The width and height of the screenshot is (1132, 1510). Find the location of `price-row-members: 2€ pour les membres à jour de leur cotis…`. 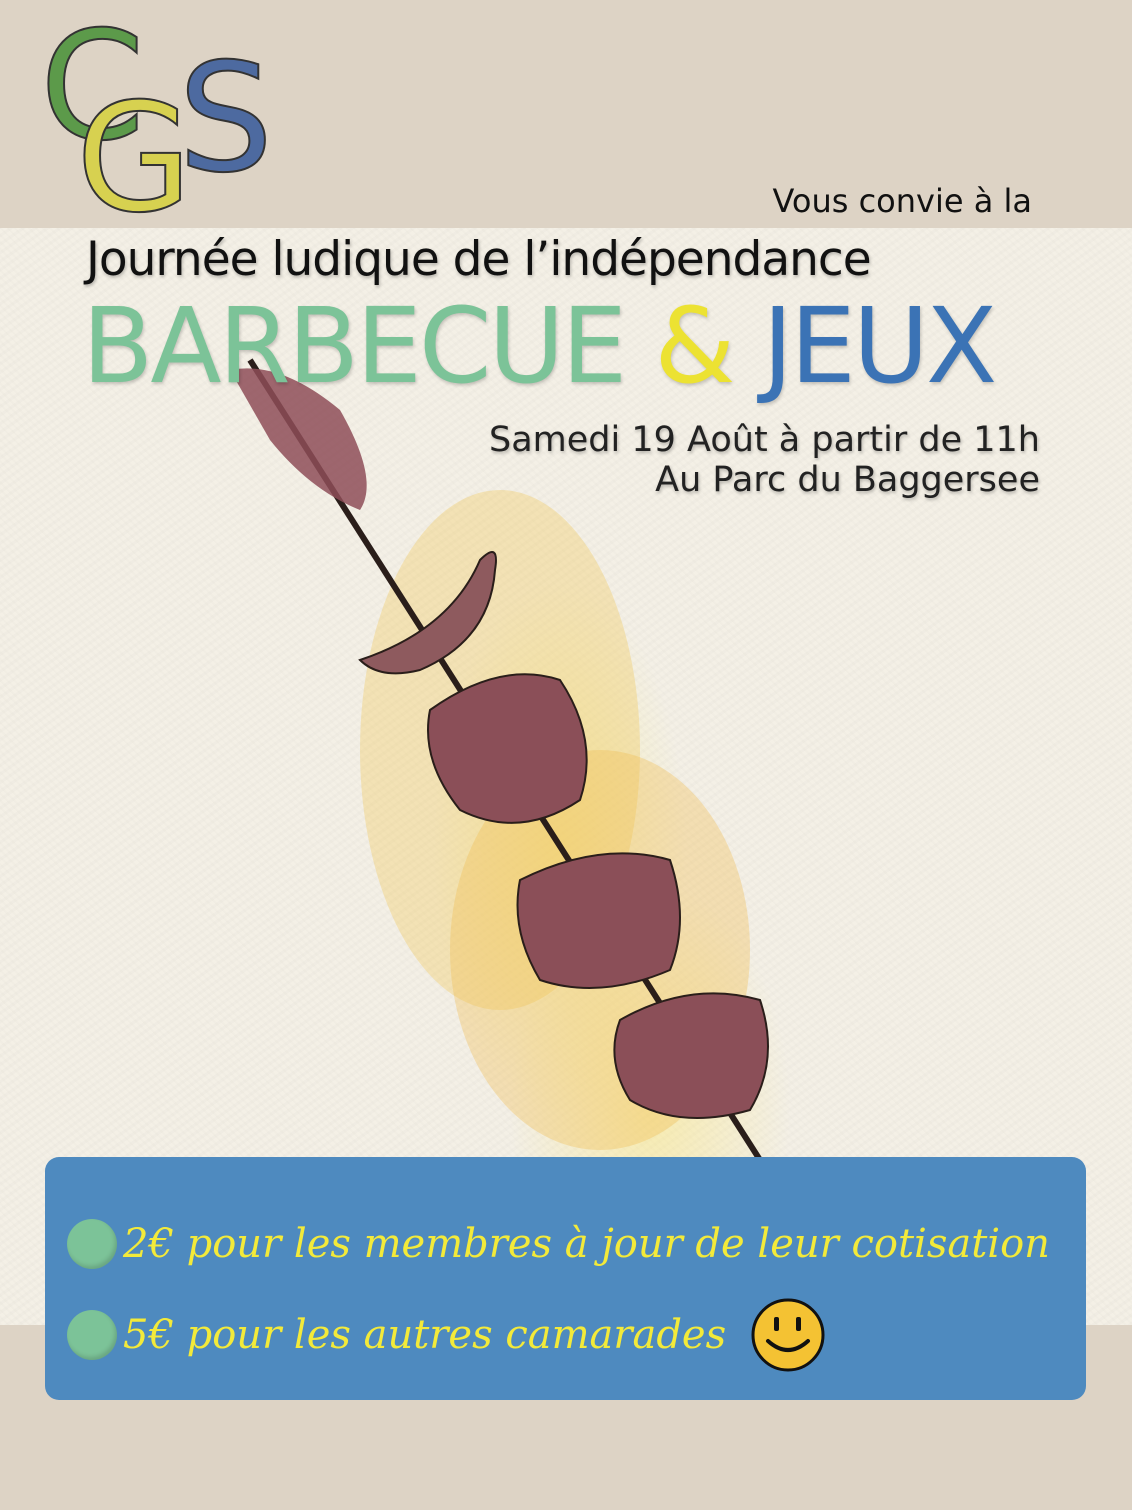

price-row-members: 2€ pour les membres à jour de leur cotis… is located at coordinates (558, 1244).